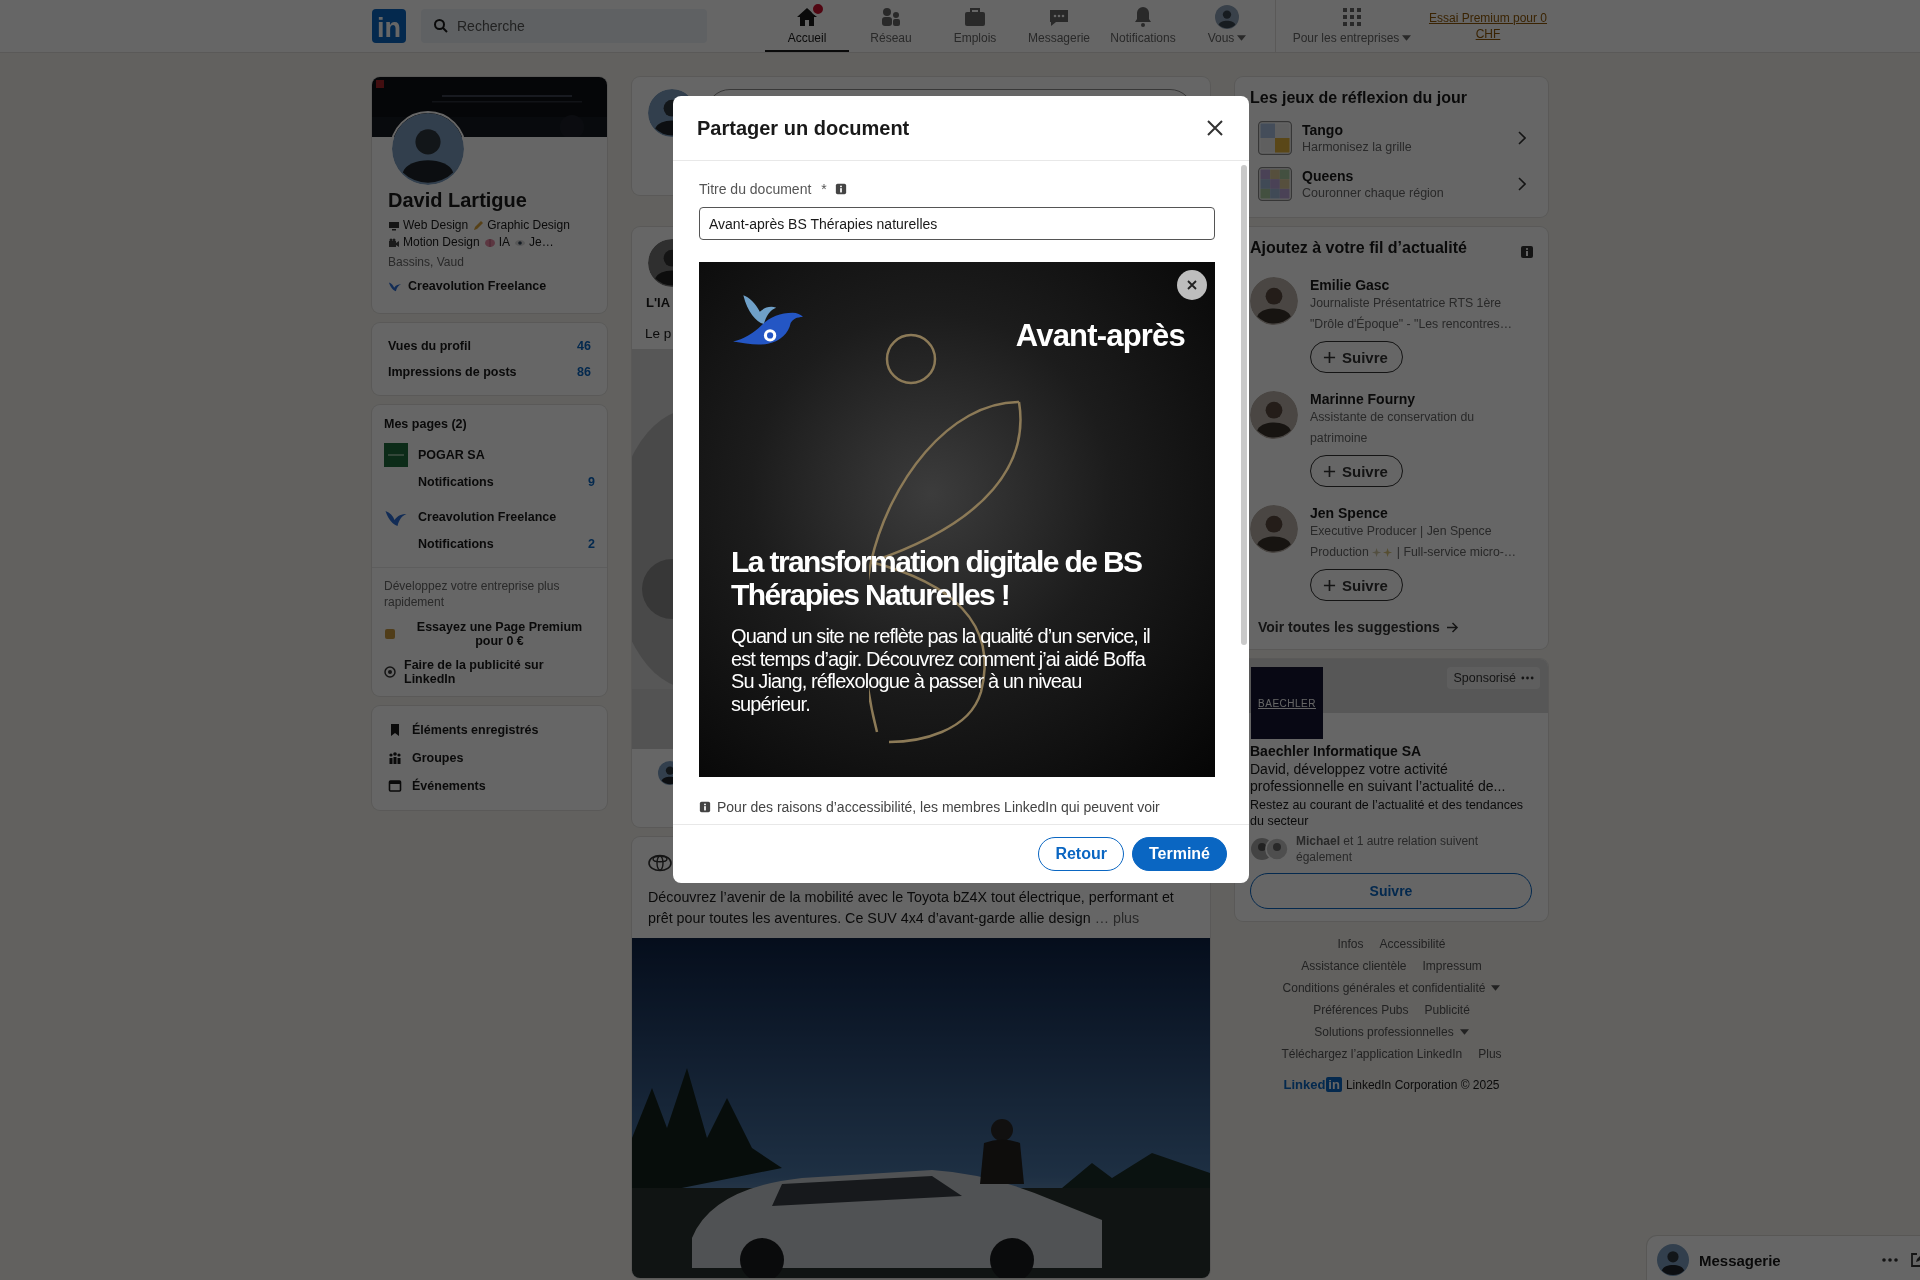  I want to click on nav-tab: Messagerie, so click(1059, 26).